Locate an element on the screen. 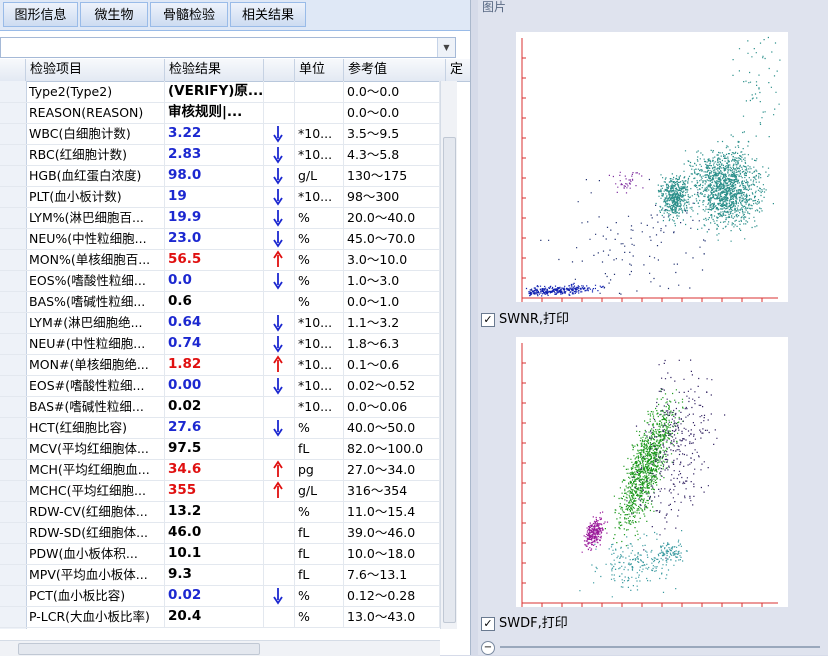 Image resolution: width=828 pixels, height=656 pixels. swdf-print-checkbox: ✓ is located at coordinates (488, 624).